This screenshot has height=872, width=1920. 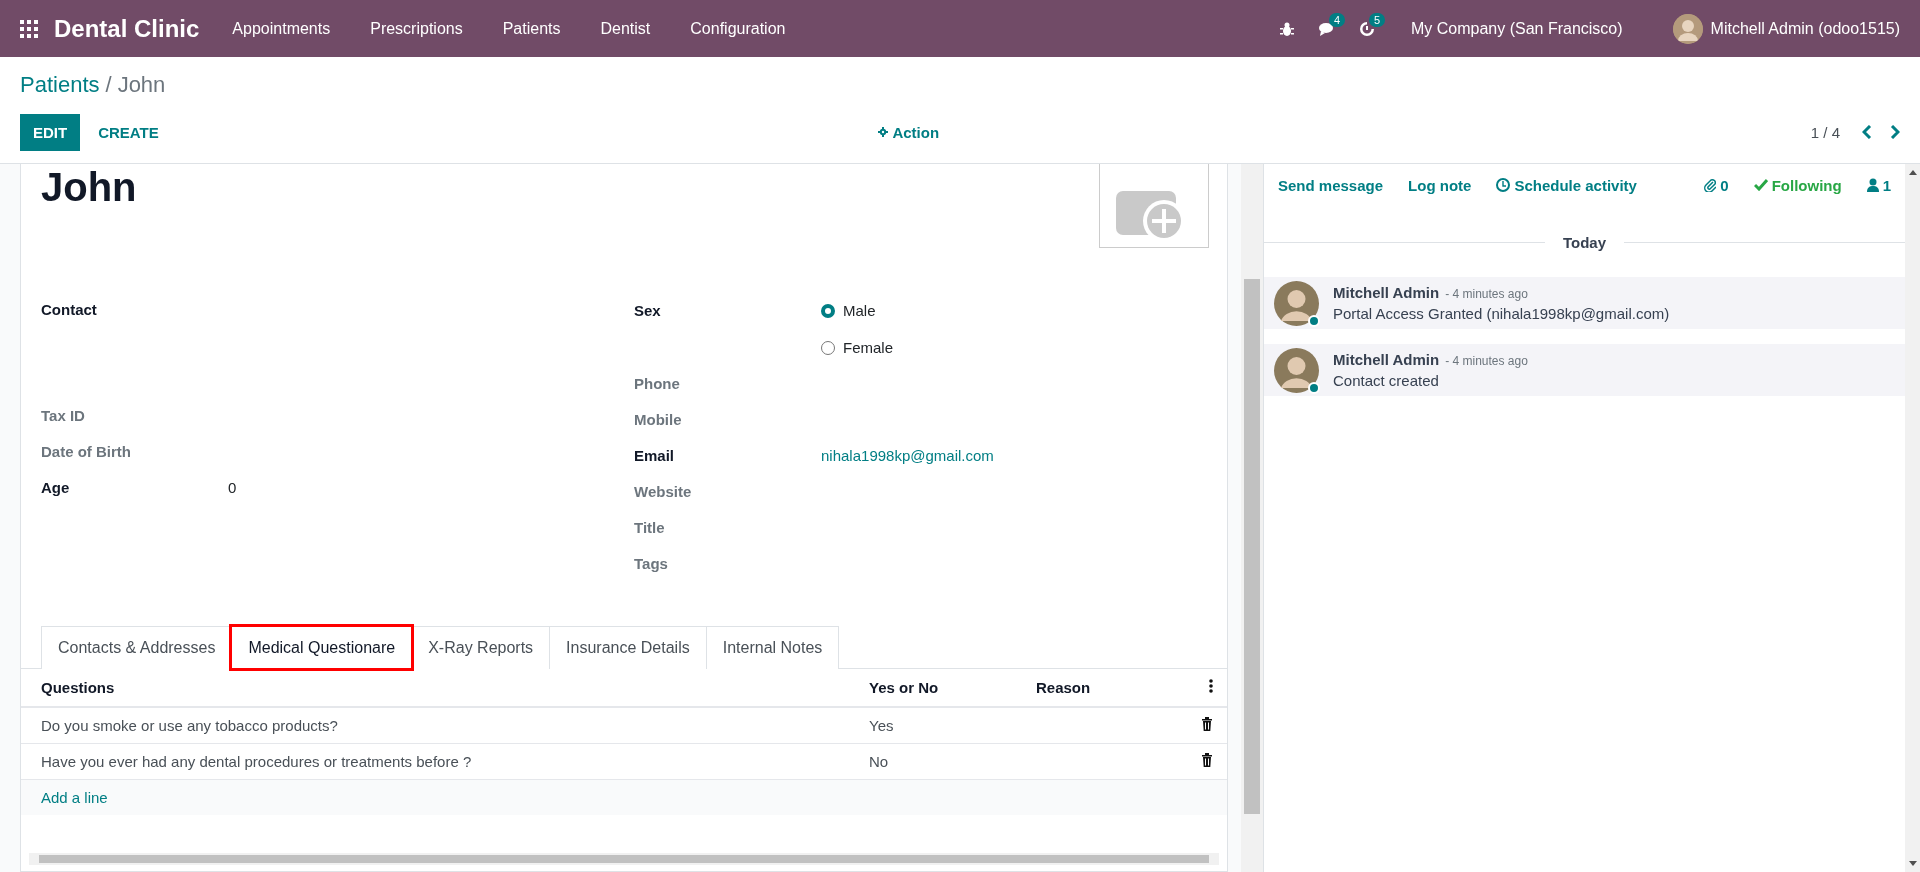 I want to click on scroll-up-arrow-icon, so click(x=1912, y=172).